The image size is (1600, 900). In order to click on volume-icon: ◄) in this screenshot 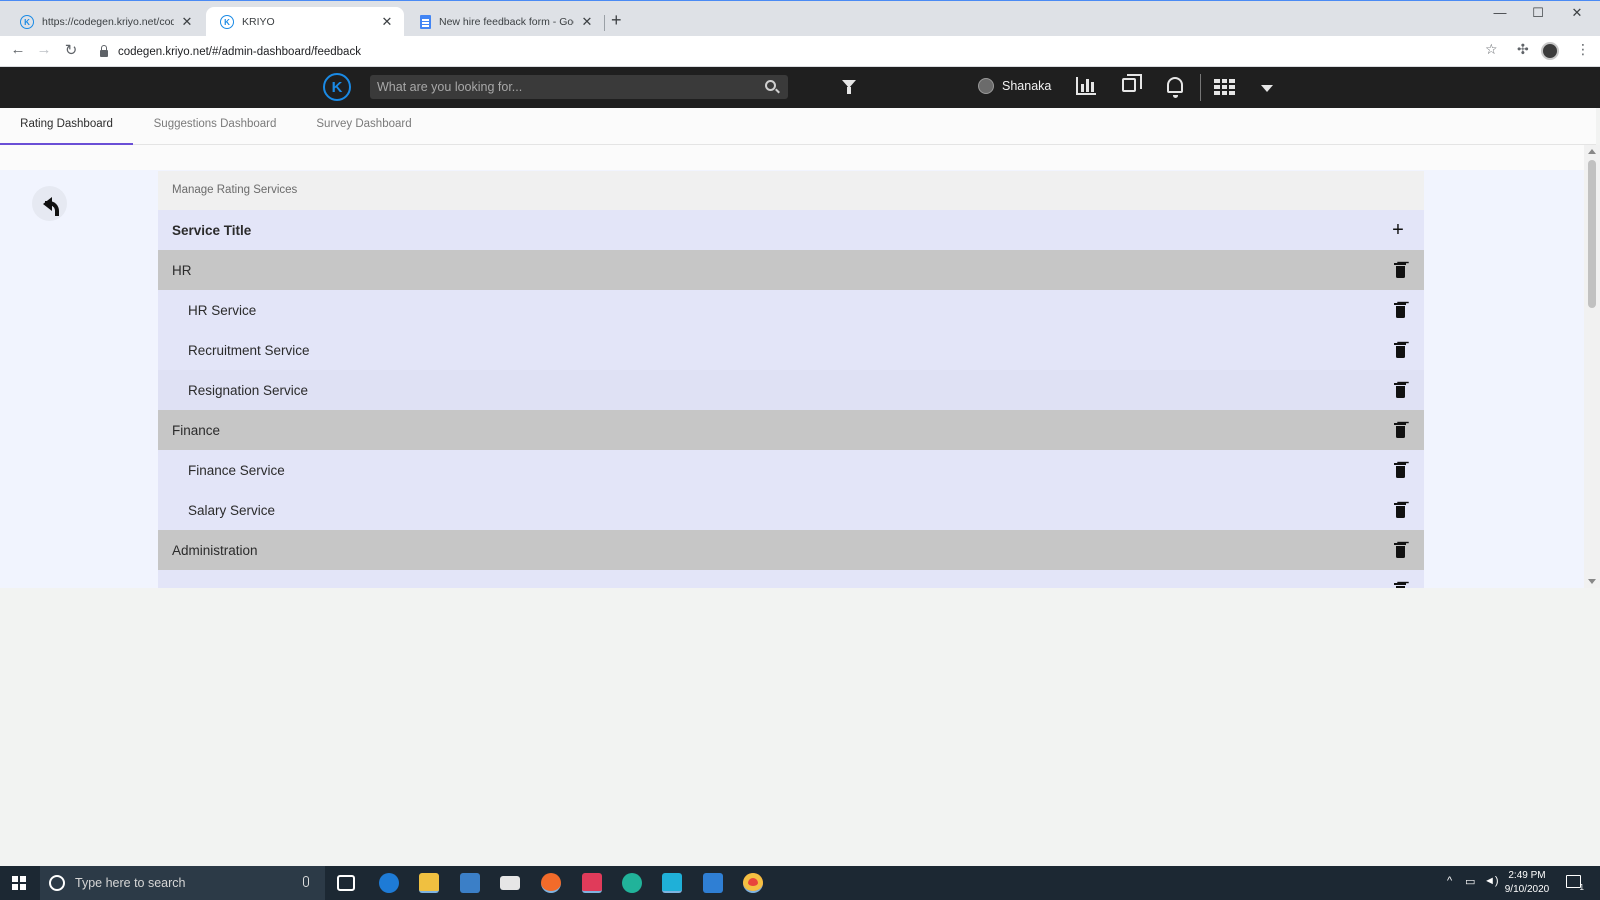, I will do `click(1491, 881)`.